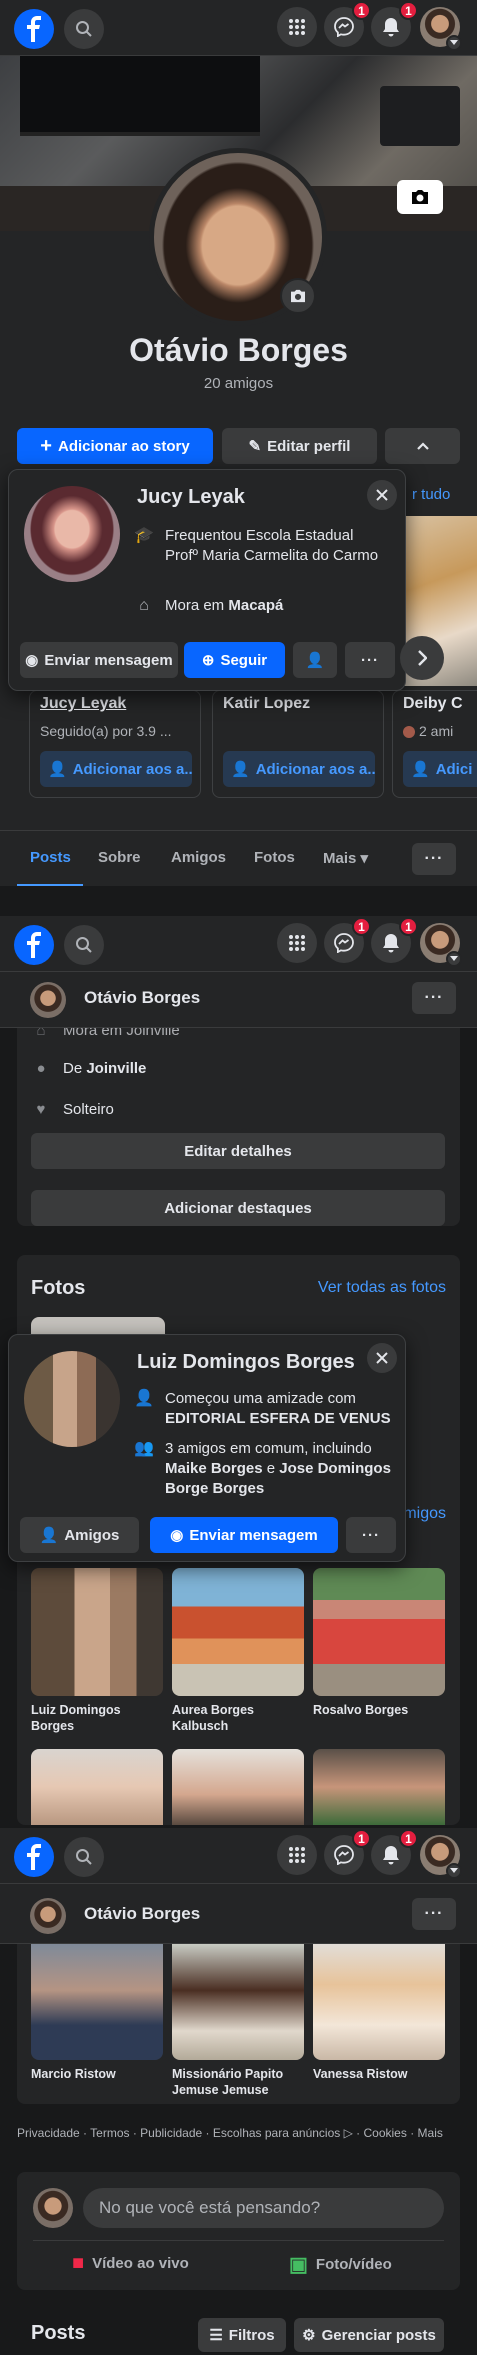 This screenshot has height=2355, width=477. I want to click on plus-icon: +, so click(46, 446).